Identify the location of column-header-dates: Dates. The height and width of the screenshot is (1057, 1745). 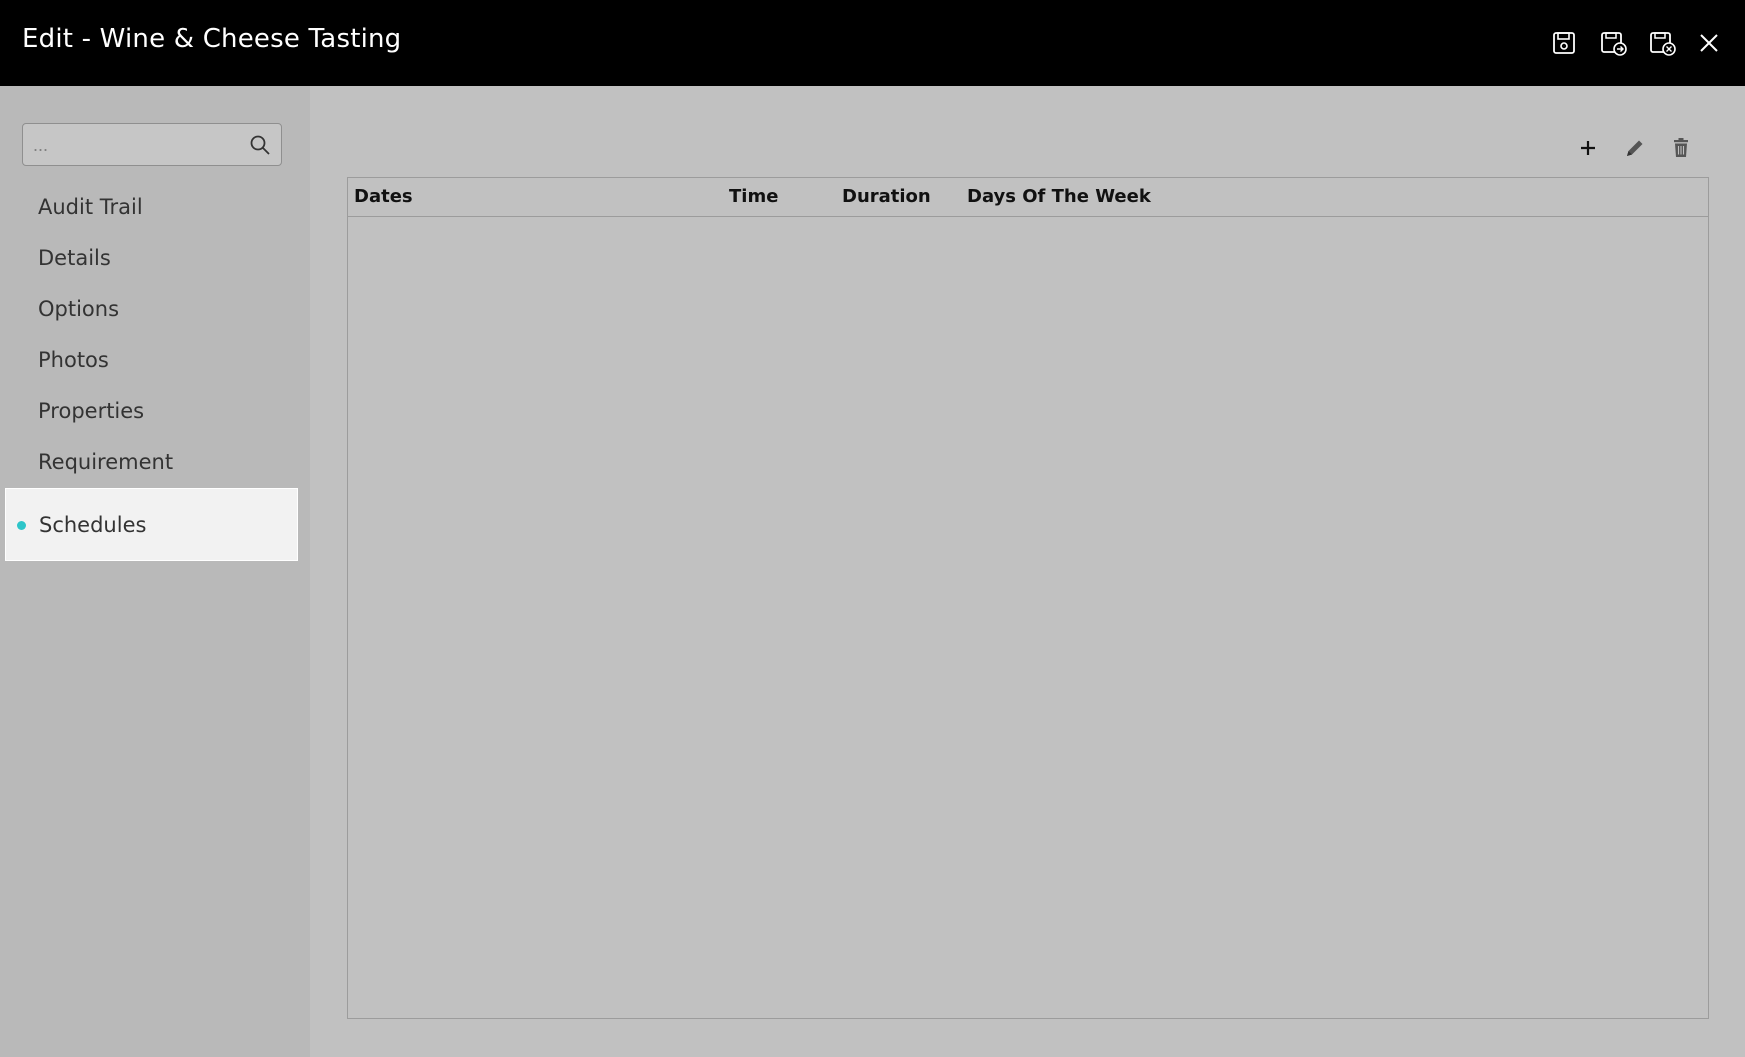
(383, 197).